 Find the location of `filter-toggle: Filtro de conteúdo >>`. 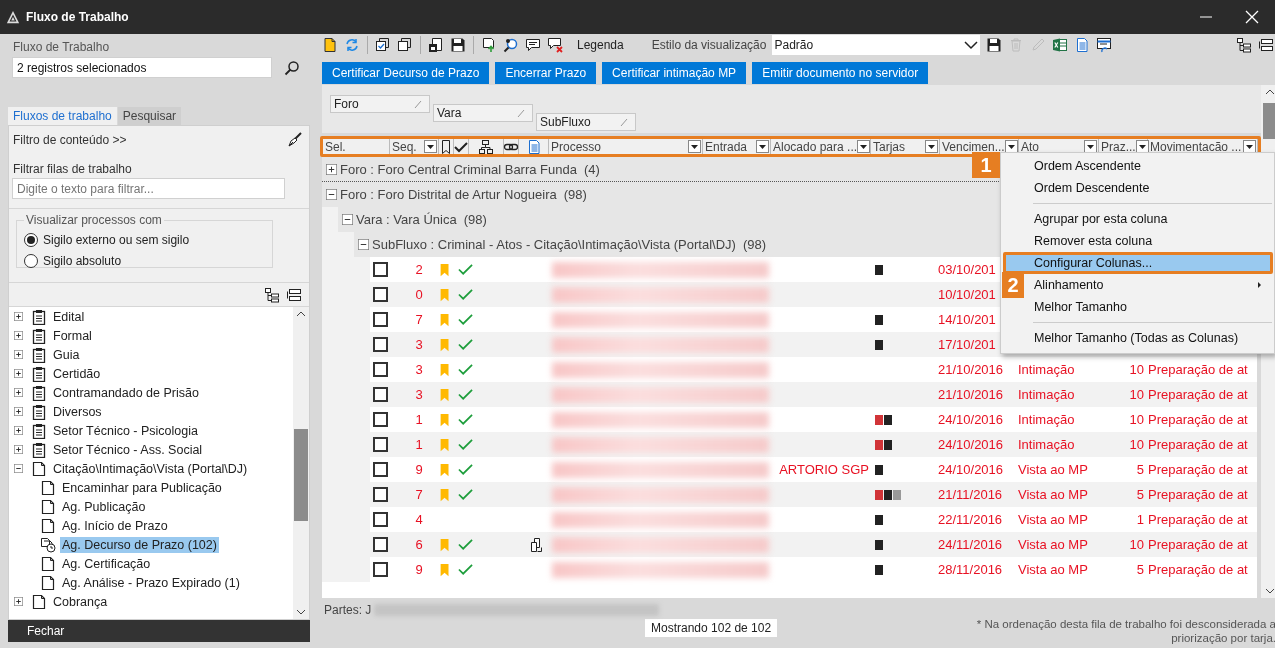

filter-toggle: Filtro de conteúdo >> is located at coordinates (70, 139).